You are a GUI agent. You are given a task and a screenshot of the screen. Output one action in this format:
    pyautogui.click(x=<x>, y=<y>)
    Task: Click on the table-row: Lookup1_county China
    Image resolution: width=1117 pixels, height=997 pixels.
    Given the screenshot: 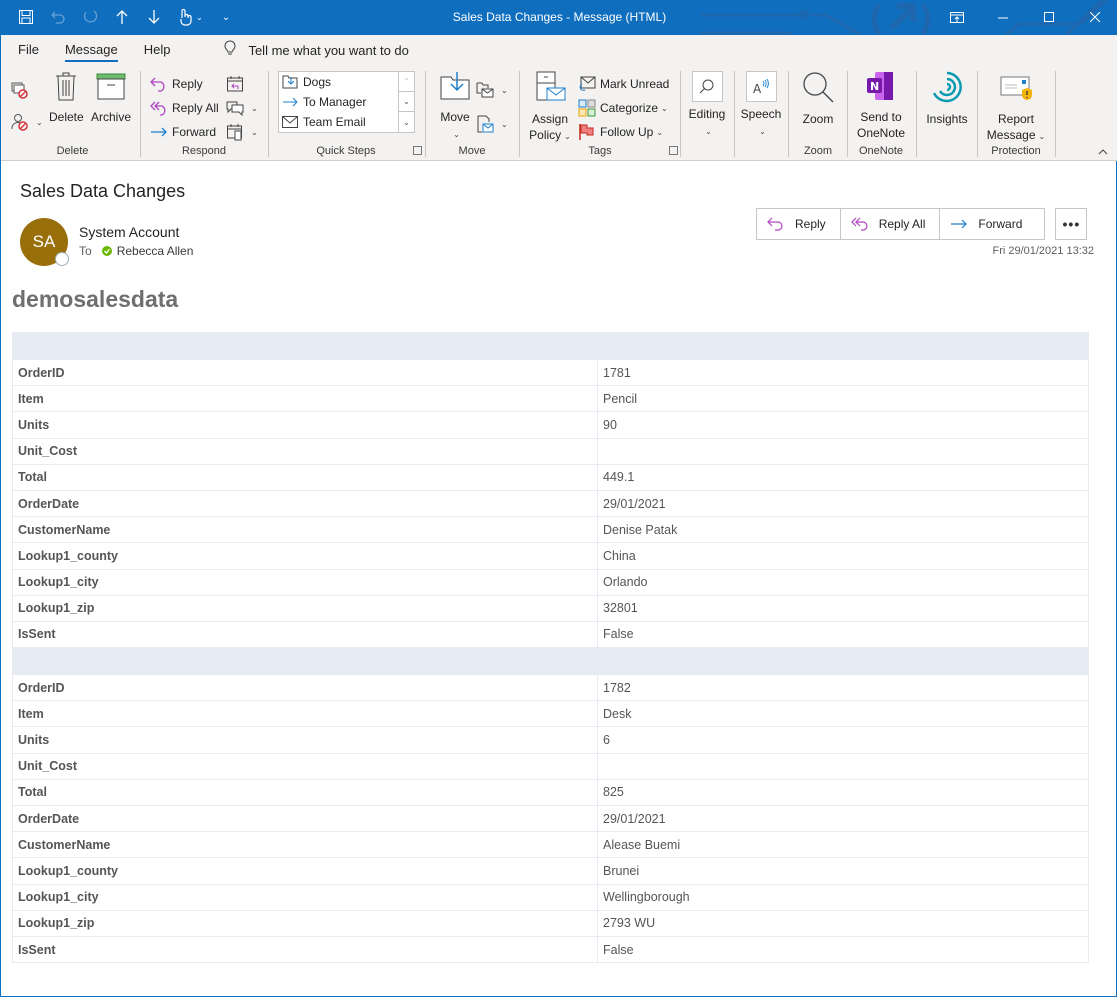 What is the action you would take?
    pyautogui.click(x=550, y=556)
    